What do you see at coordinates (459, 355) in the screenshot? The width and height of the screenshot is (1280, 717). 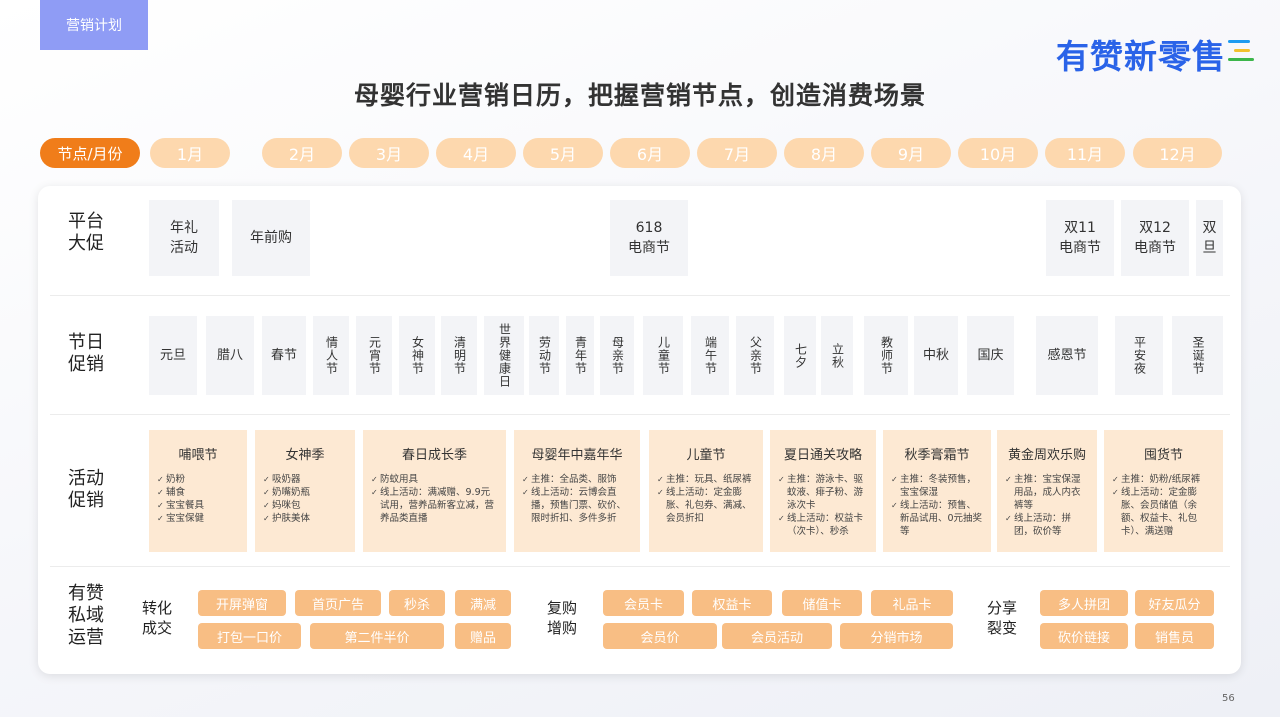 I see `holiday-box: 清明节` at bounding box center [459, 355].